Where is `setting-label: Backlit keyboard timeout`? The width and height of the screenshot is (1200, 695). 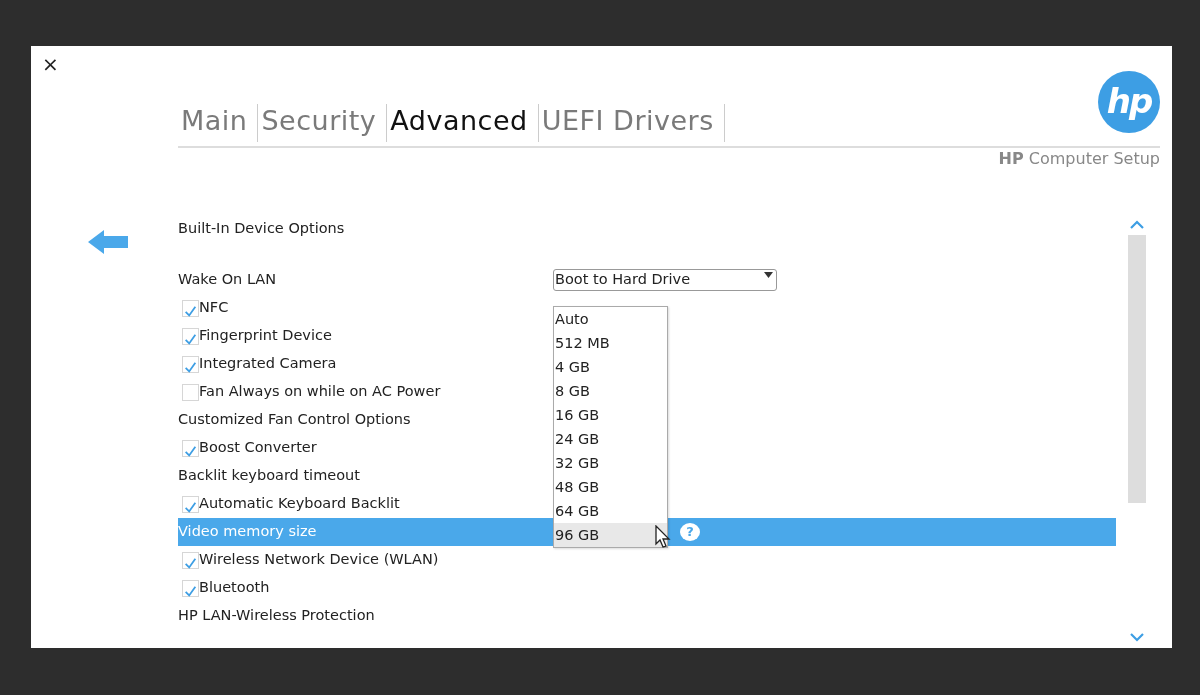 setting-label: Backlit keyboard timeout is located at coordinates (269, 476).